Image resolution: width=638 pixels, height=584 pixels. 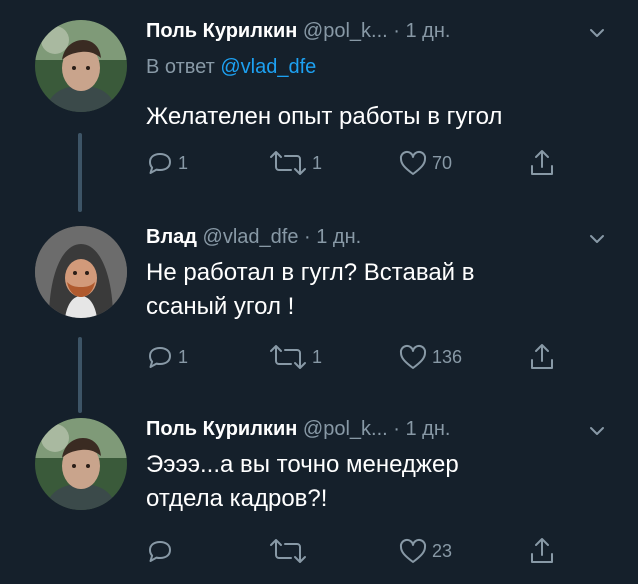 I want to click on author-handle: @vlad_dfe, so click(x=251, y=237).